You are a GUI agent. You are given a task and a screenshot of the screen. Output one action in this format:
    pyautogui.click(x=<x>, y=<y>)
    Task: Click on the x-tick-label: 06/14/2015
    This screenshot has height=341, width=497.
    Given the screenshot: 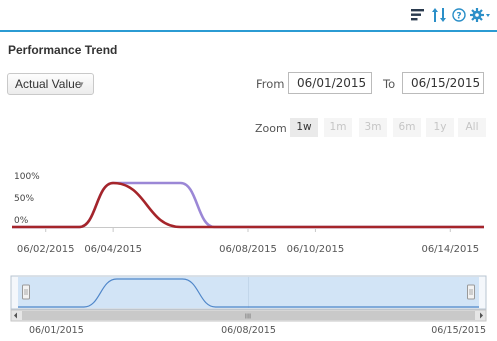 What is the action you would take?
    pyautogui.click(x=450, y=249)
    